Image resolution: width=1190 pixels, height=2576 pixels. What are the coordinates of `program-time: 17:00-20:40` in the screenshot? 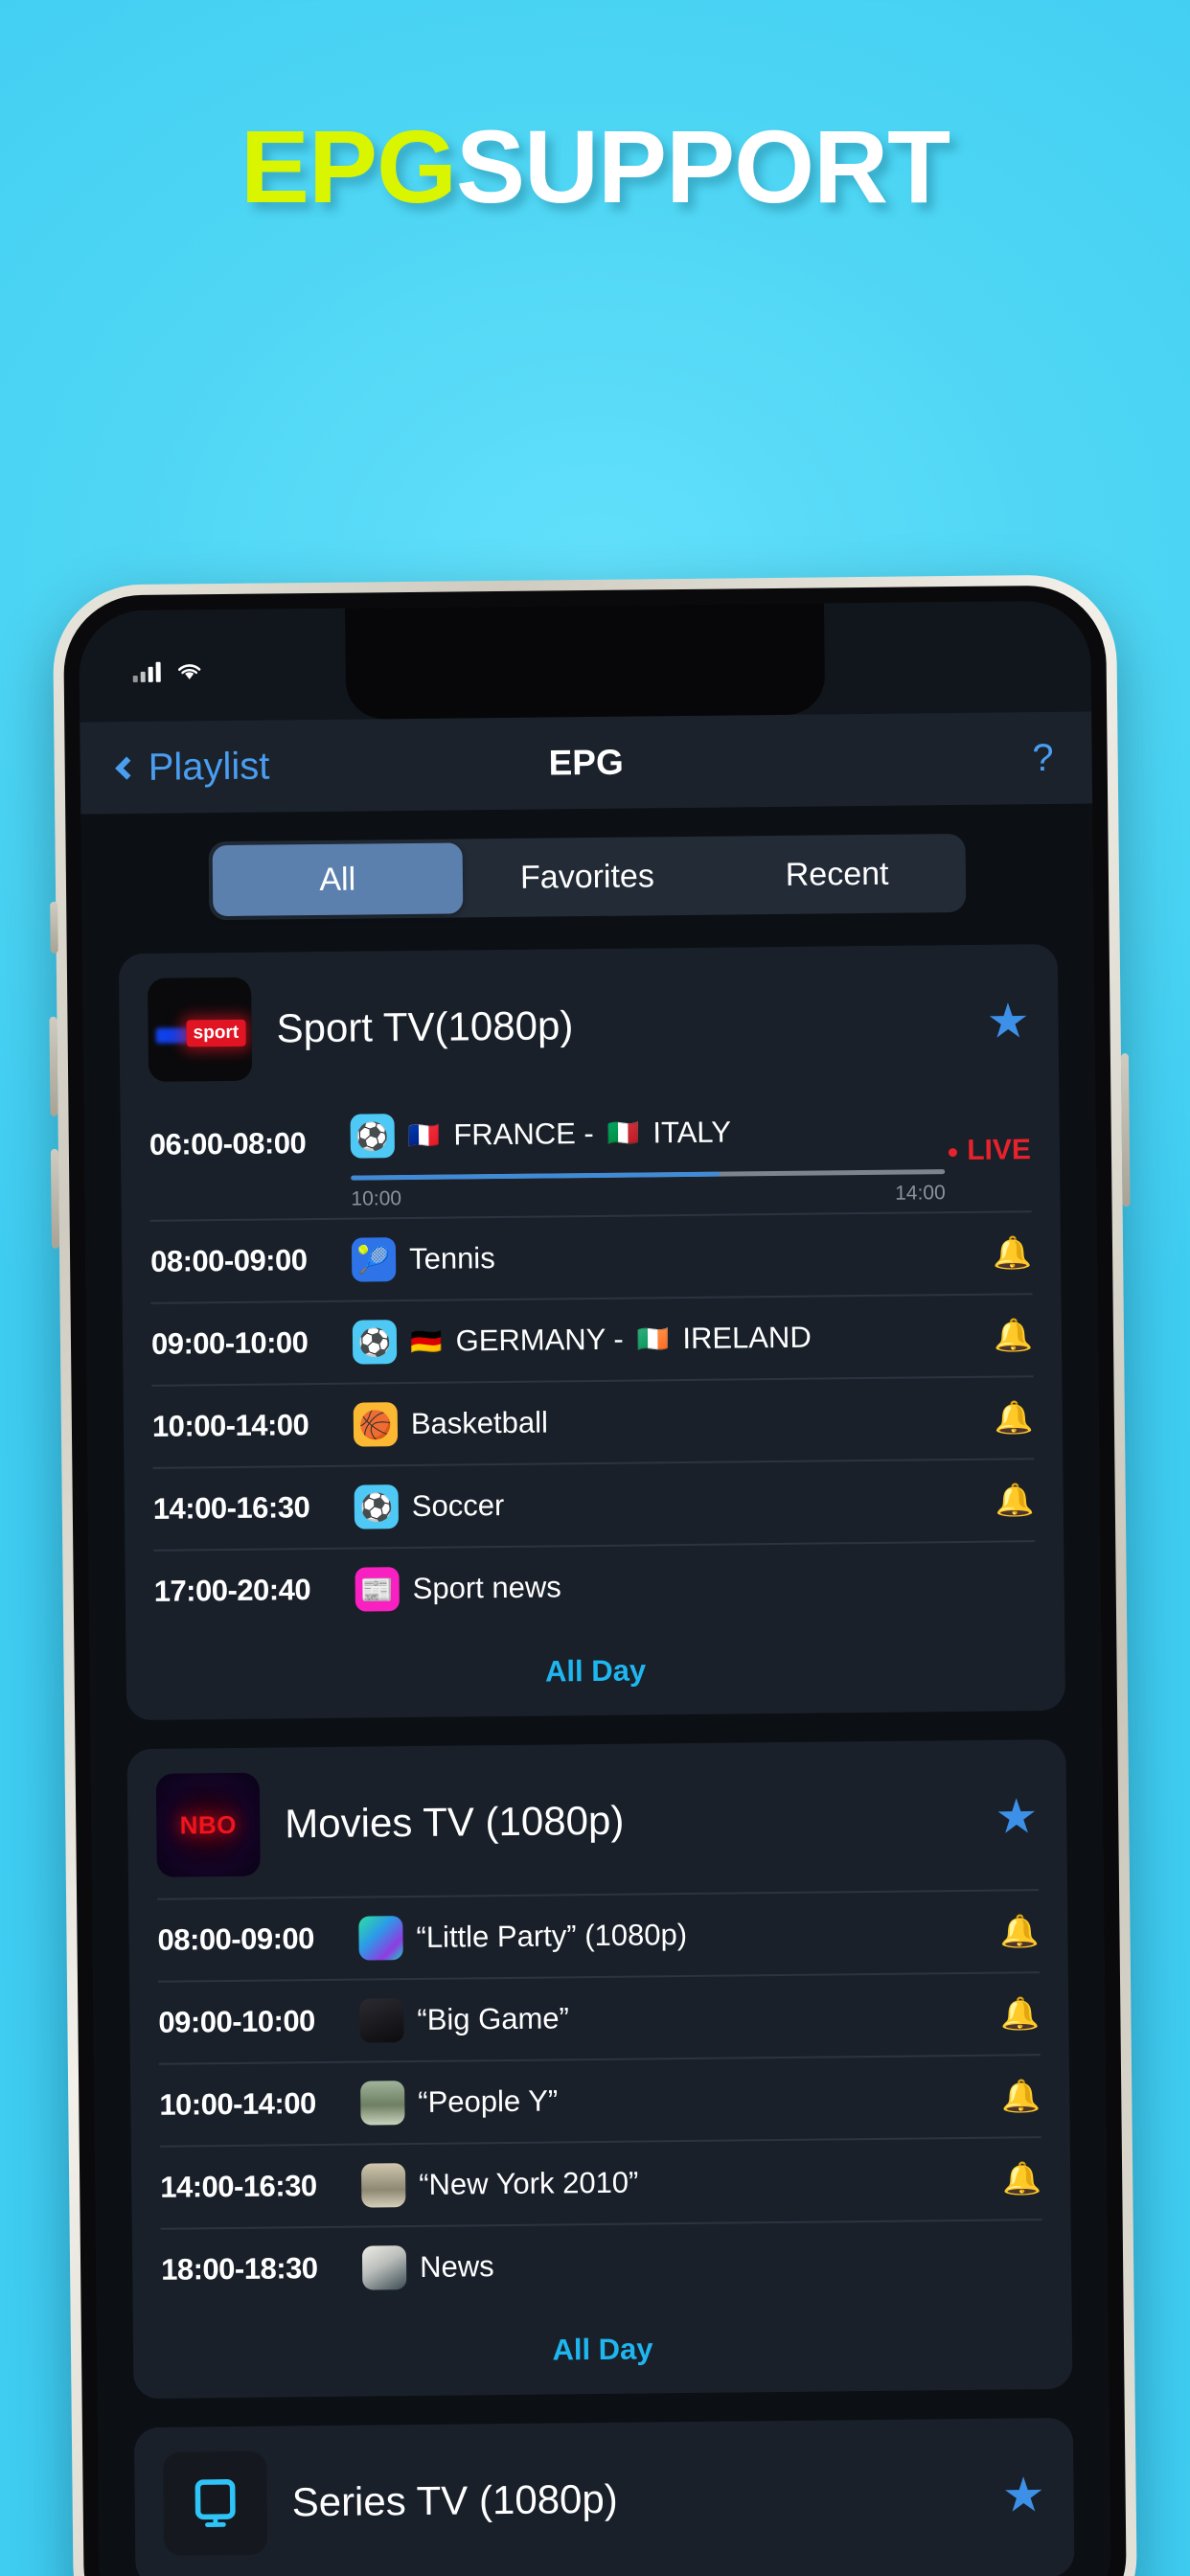 It's located at (232, 1590).